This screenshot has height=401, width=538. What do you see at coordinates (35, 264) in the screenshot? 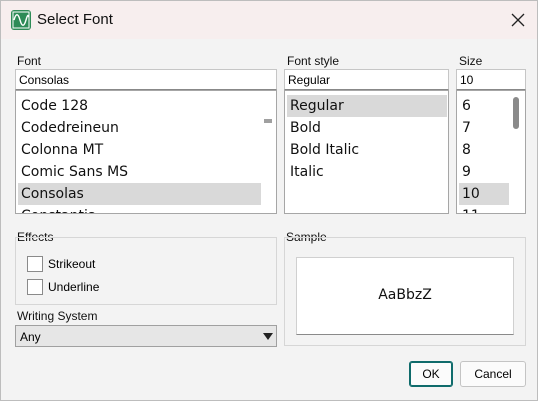
I see `strikeout-checkbox` at bounding box center [35, 264].